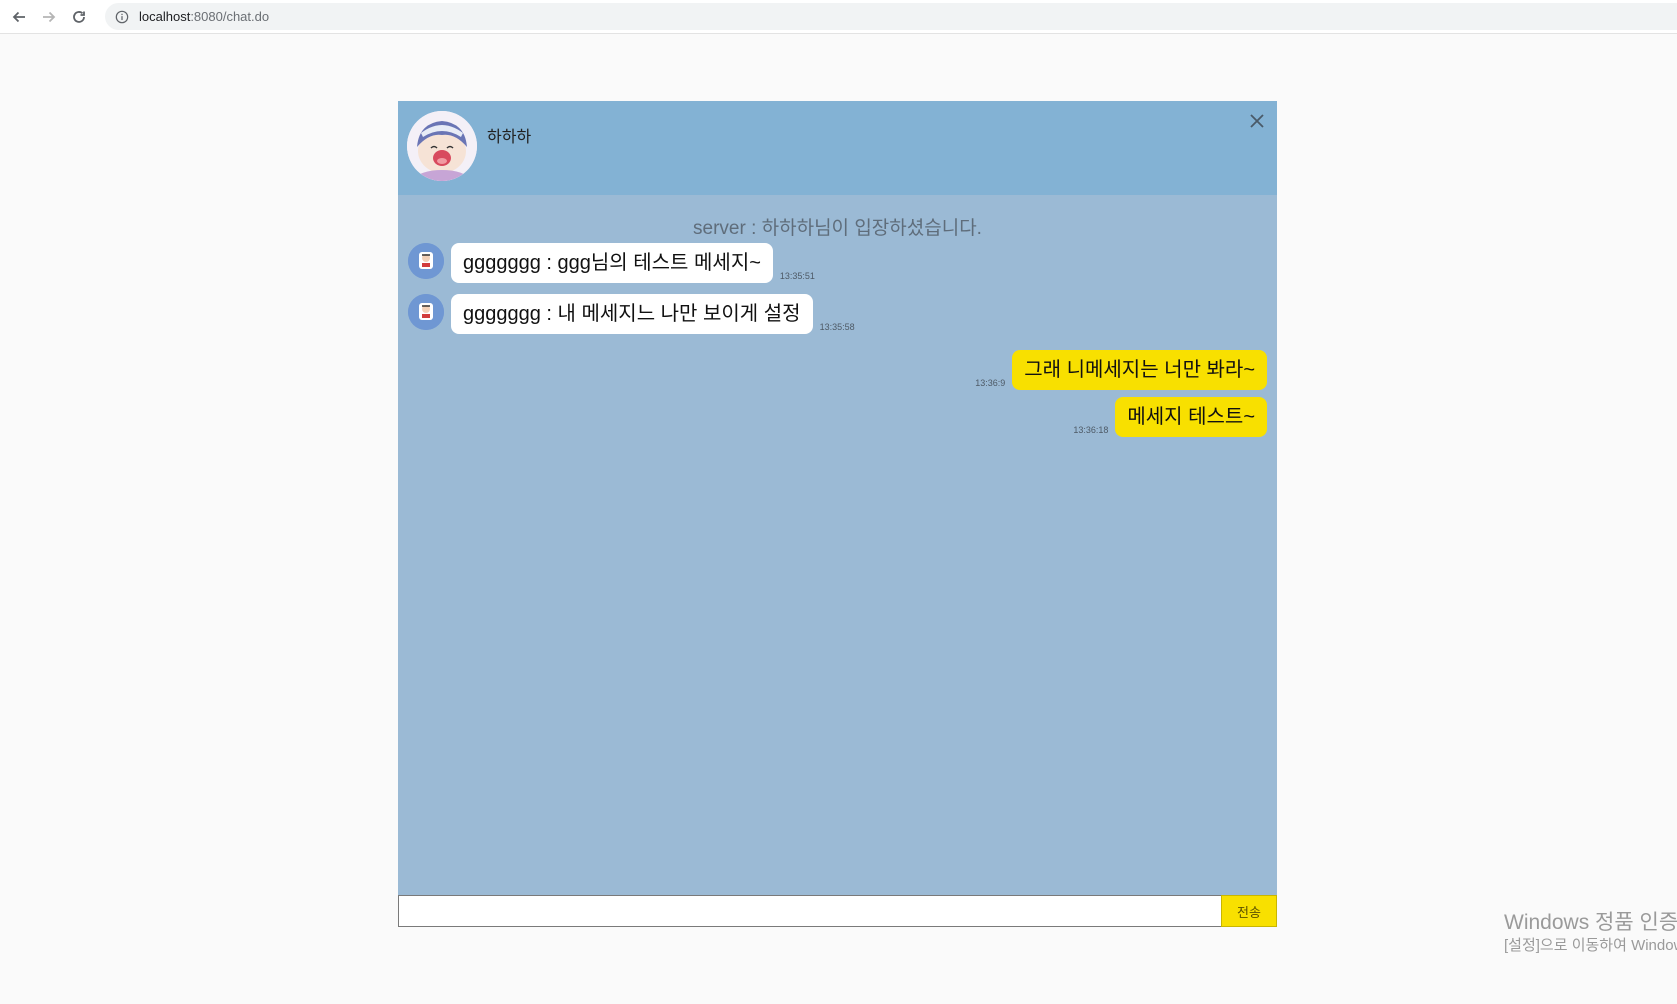 The image size is (1677, 1004). I want to click on windows-activation-watermark: Windows 정품 인증 [설정]으로 이동하여 Windows, so click(1590, 933).